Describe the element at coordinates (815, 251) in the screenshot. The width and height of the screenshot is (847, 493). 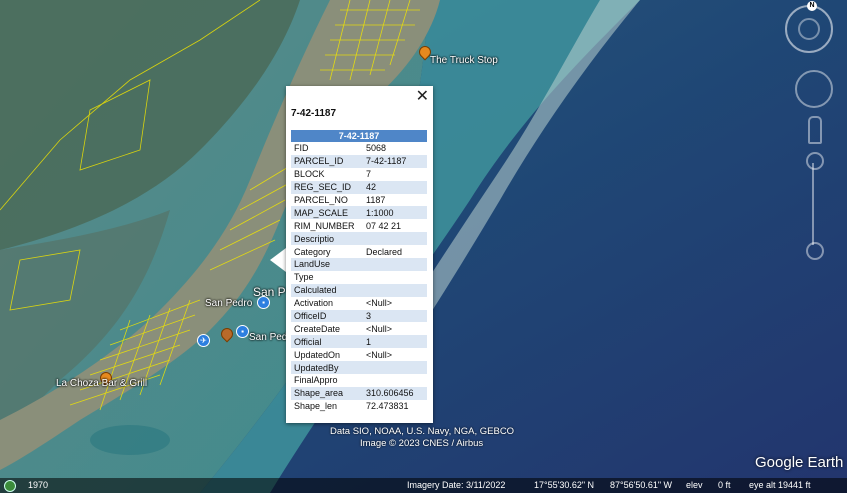
I see `zoom-out-icon` at that location.